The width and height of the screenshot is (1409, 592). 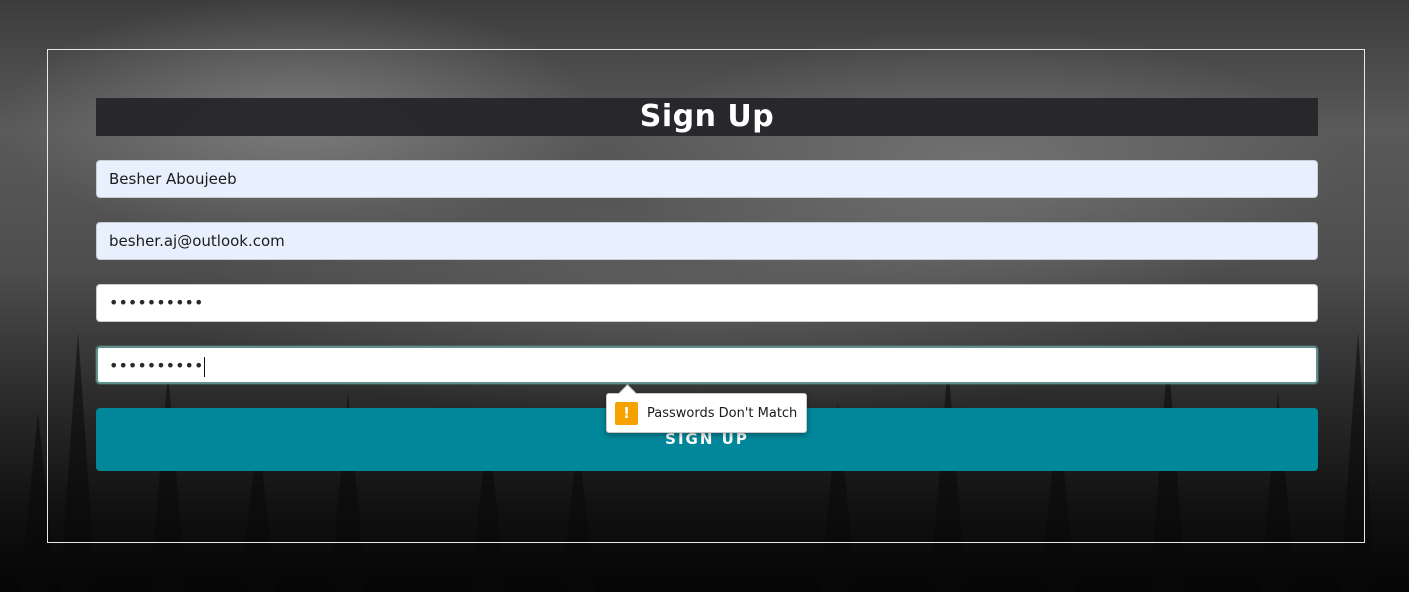 What do you see at coordinates (722, 413) in the screenshot?
I see `validation-message: Passwords Don't Match` at bounding box center [722, 413].